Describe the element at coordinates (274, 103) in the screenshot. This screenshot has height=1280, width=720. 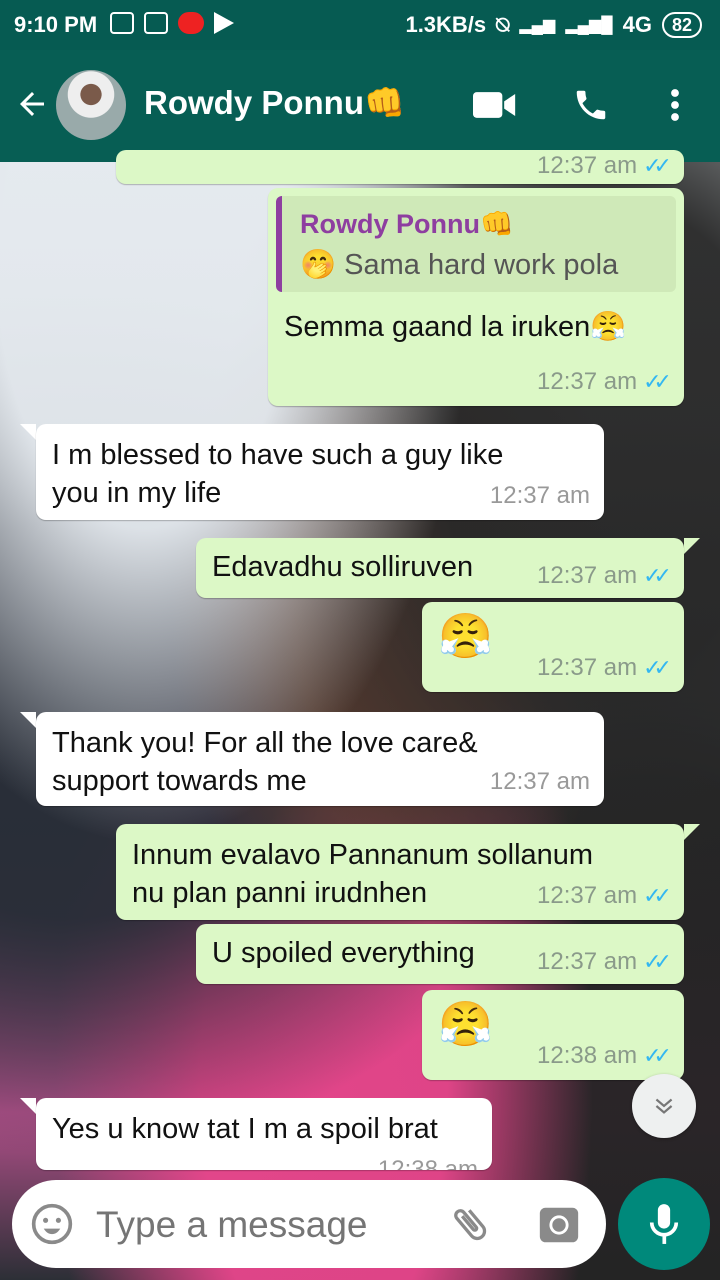
I see `contact-name: Rowdy Ponnu👊` at that location.